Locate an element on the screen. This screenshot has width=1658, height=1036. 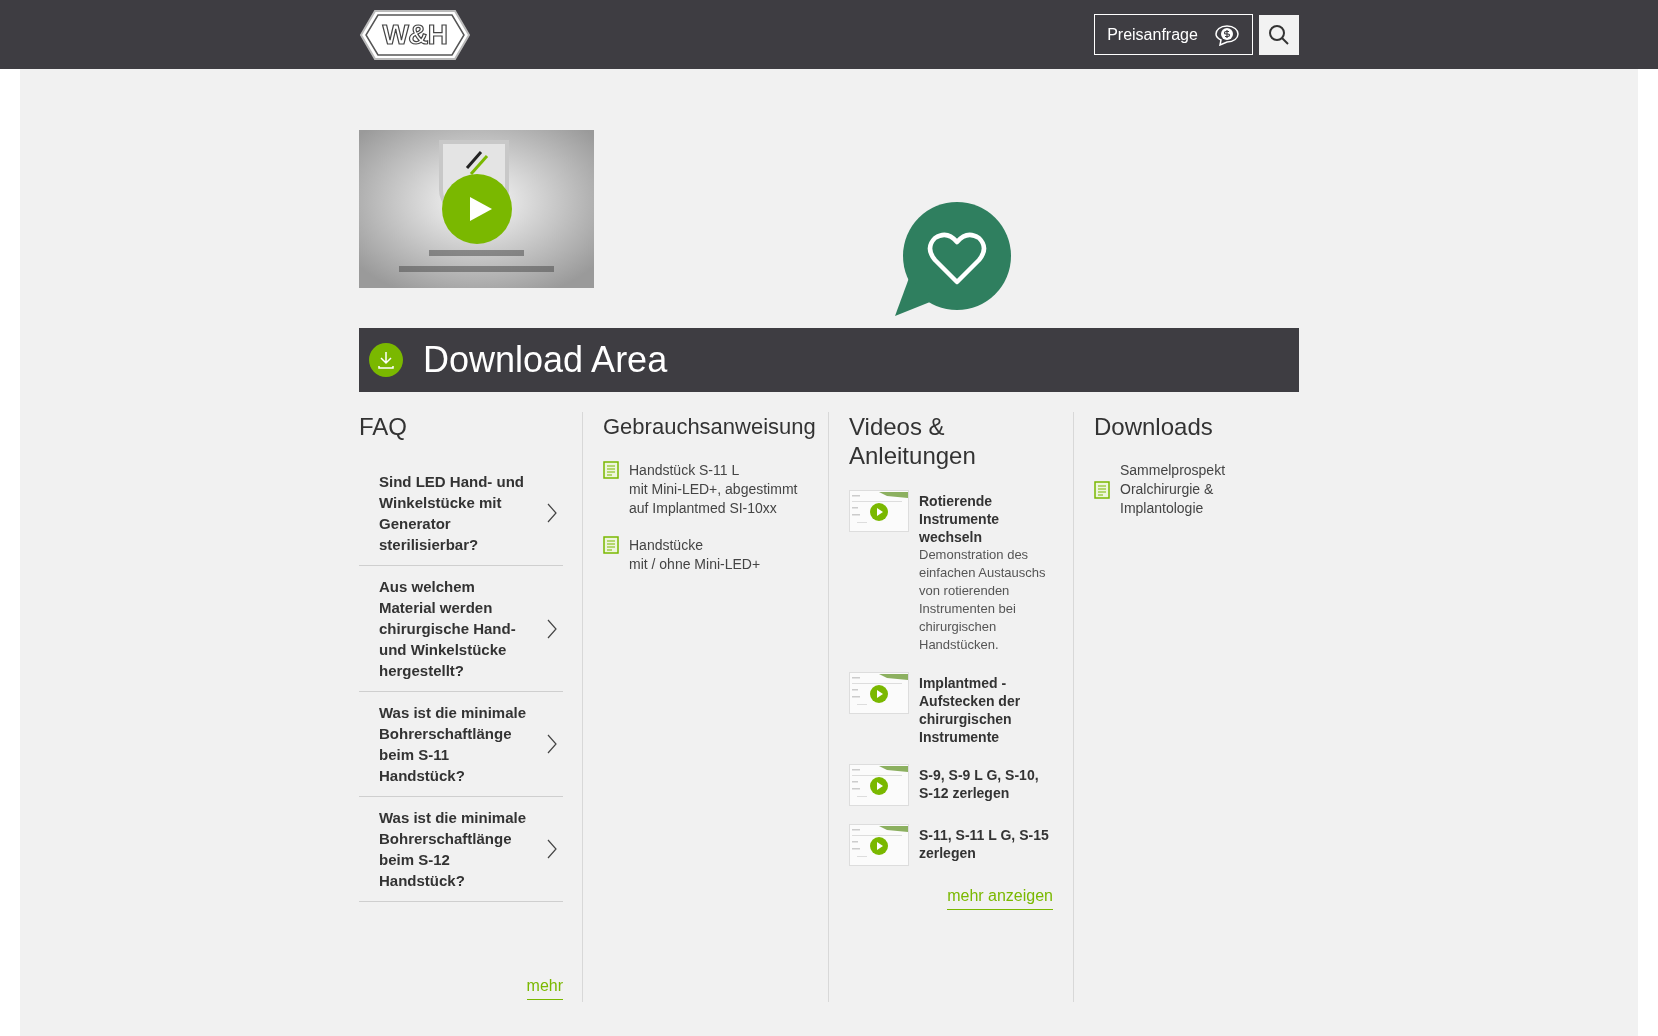
play-button-icon is located at coordinates (477, 209).